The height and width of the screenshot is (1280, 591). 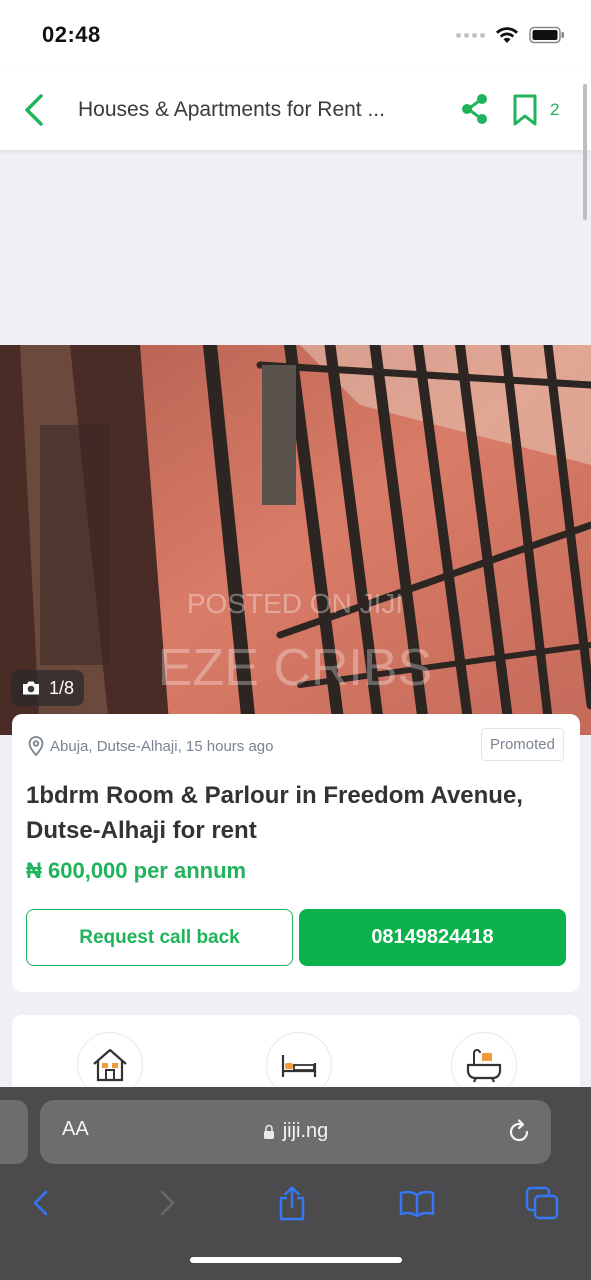 What do you see at coordinates (268, 1131) in the screenshot?
I see `lock-icon` at bounding box center [268, 1131].